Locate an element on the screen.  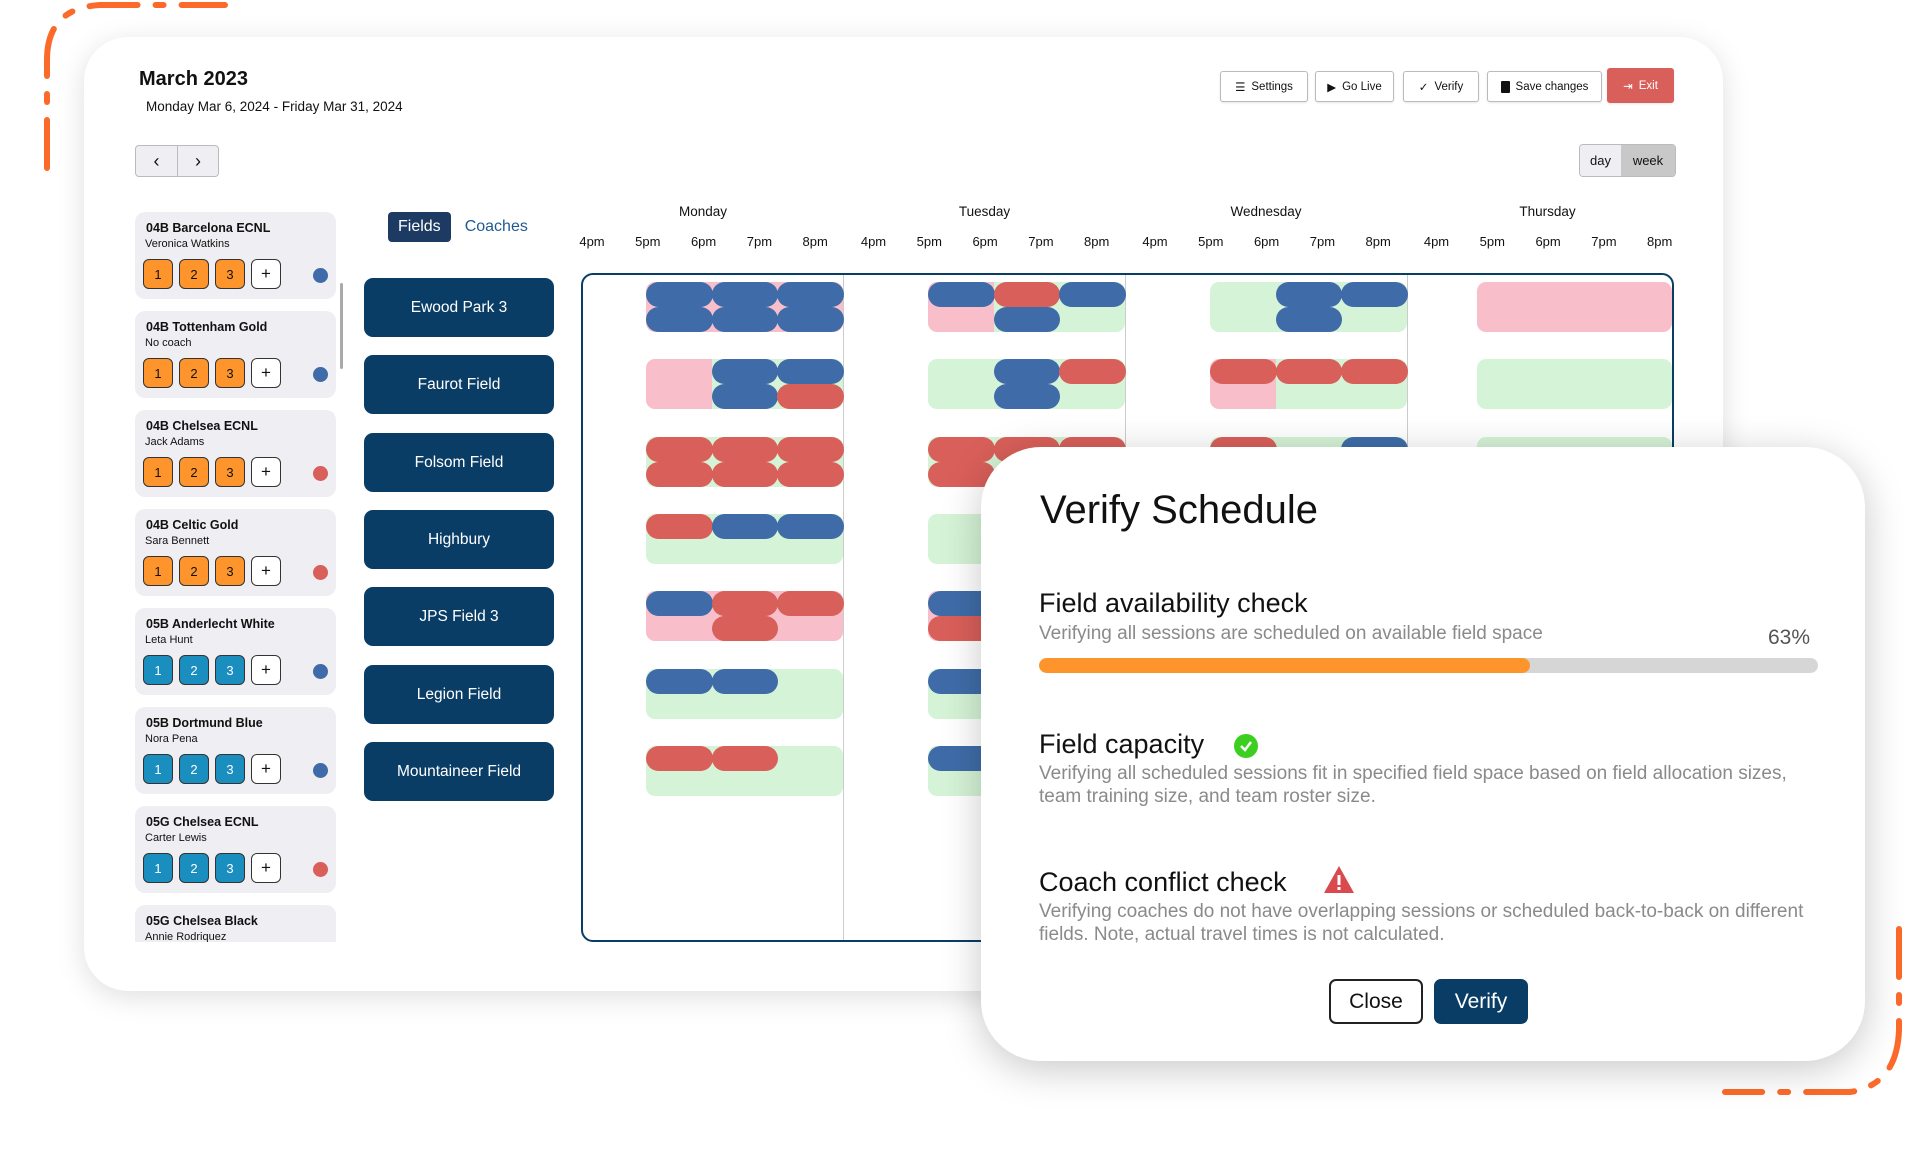
field-button: Folsom Field is located at coordinates (459, 462).